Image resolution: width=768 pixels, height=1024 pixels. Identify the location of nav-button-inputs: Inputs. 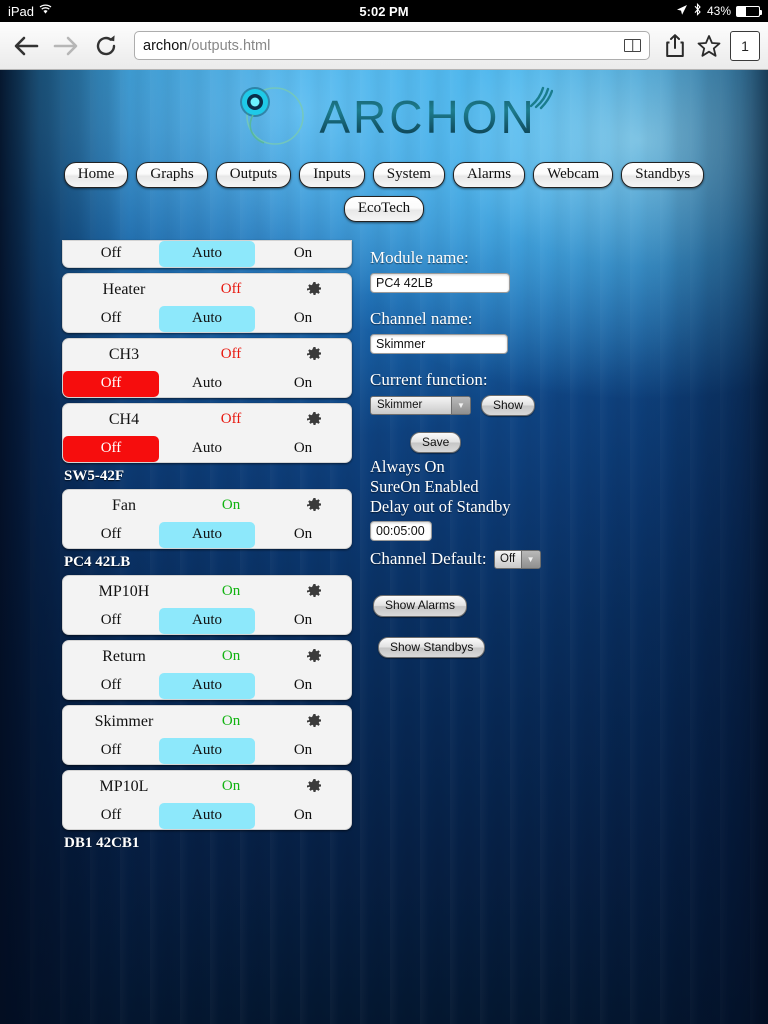
(332, 175).